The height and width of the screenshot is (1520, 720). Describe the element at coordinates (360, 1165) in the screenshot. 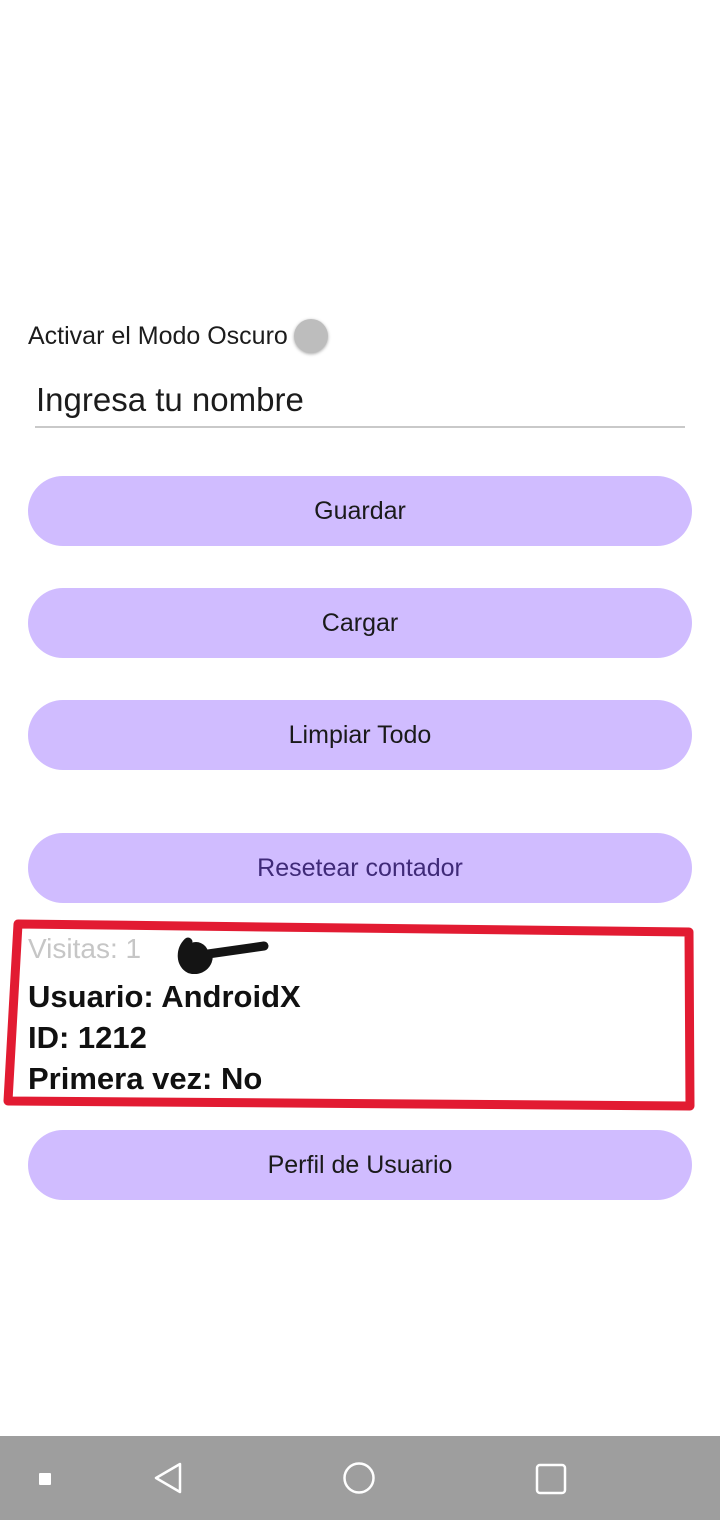

I see `user-profile-button: Perfil de Usuario` at that location.